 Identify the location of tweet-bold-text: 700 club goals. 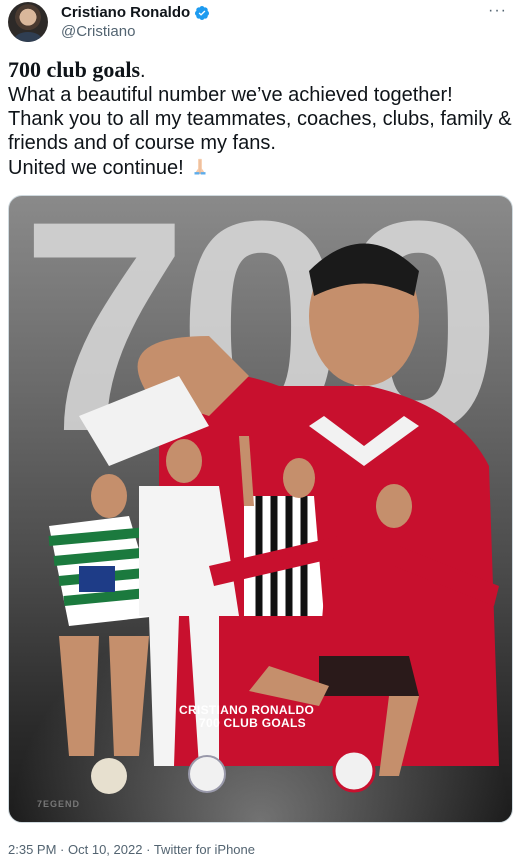
(74, 69).